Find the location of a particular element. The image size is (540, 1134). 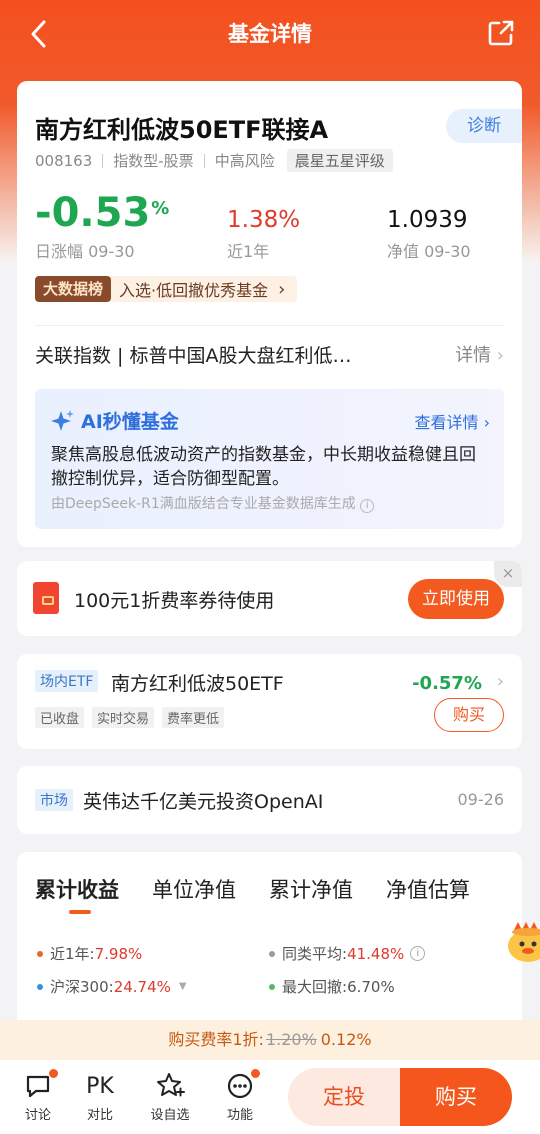

year-return-stat: 1.38% 近1年 is located at coordinates (263, 226).